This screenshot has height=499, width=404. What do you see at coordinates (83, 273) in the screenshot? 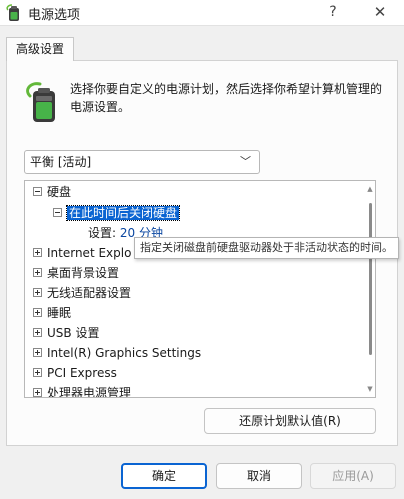
I see `tree-item-label: 桌面背景设置` at bounding box center [83, 273].